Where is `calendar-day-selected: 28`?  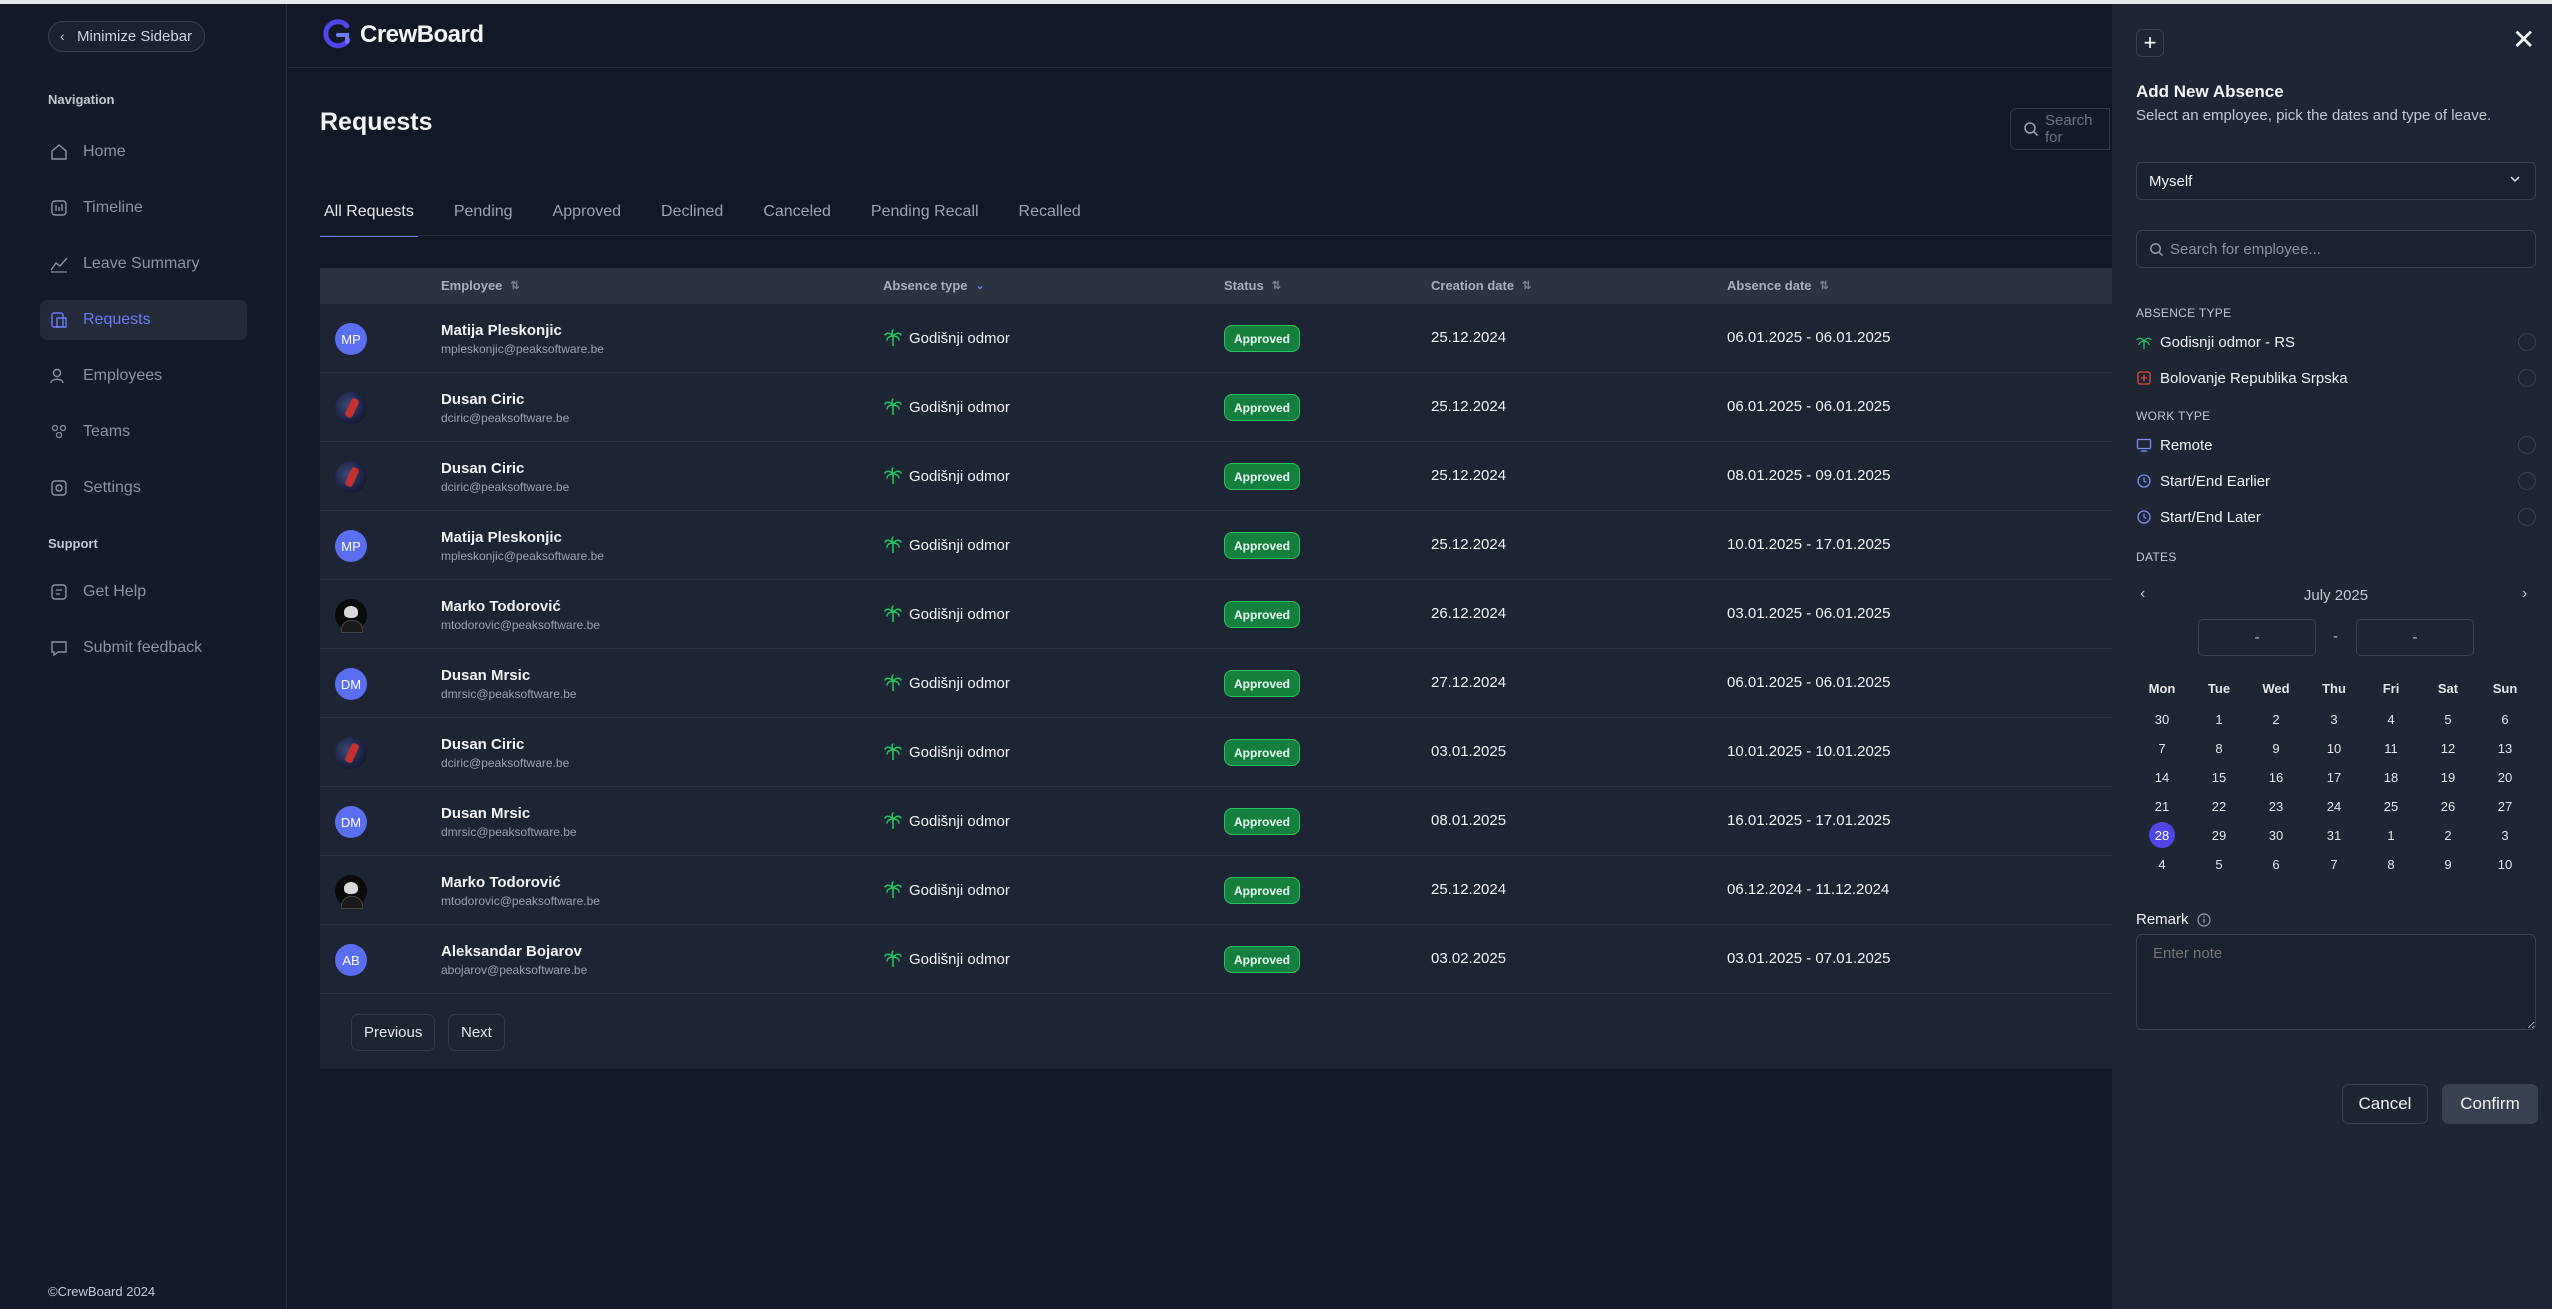
calendar-day-selected: 28 is located at coordinates (2162, 835).